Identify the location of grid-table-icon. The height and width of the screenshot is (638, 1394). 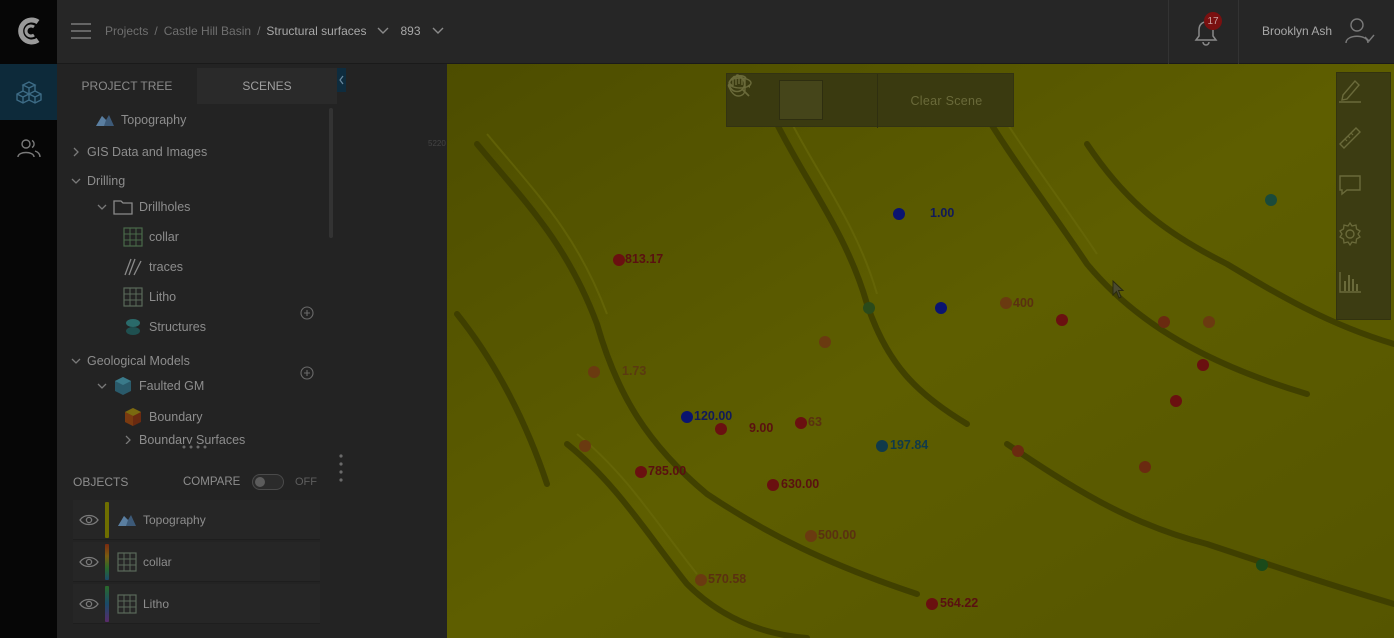
(133, 297).